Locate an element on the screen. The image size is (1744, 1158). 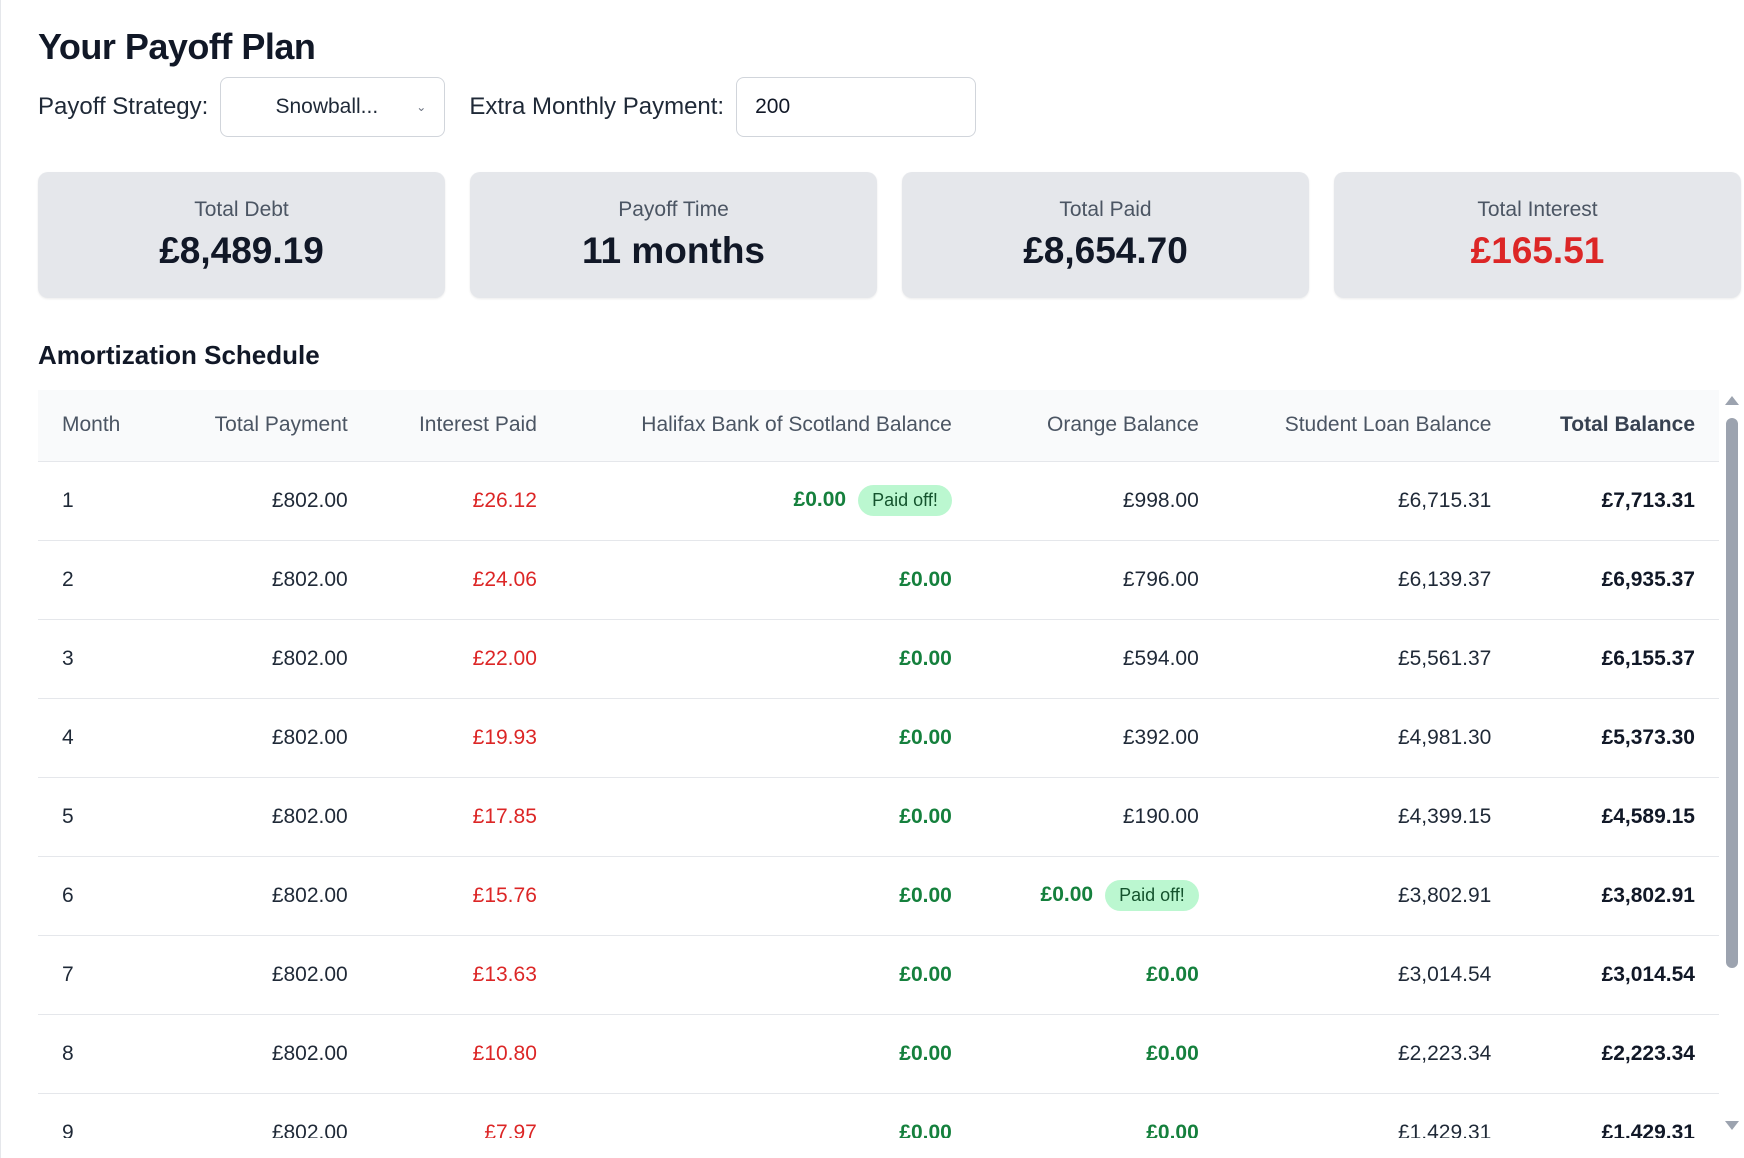
scroll-up-arrow-icon is located at coordinates (1732, 400).